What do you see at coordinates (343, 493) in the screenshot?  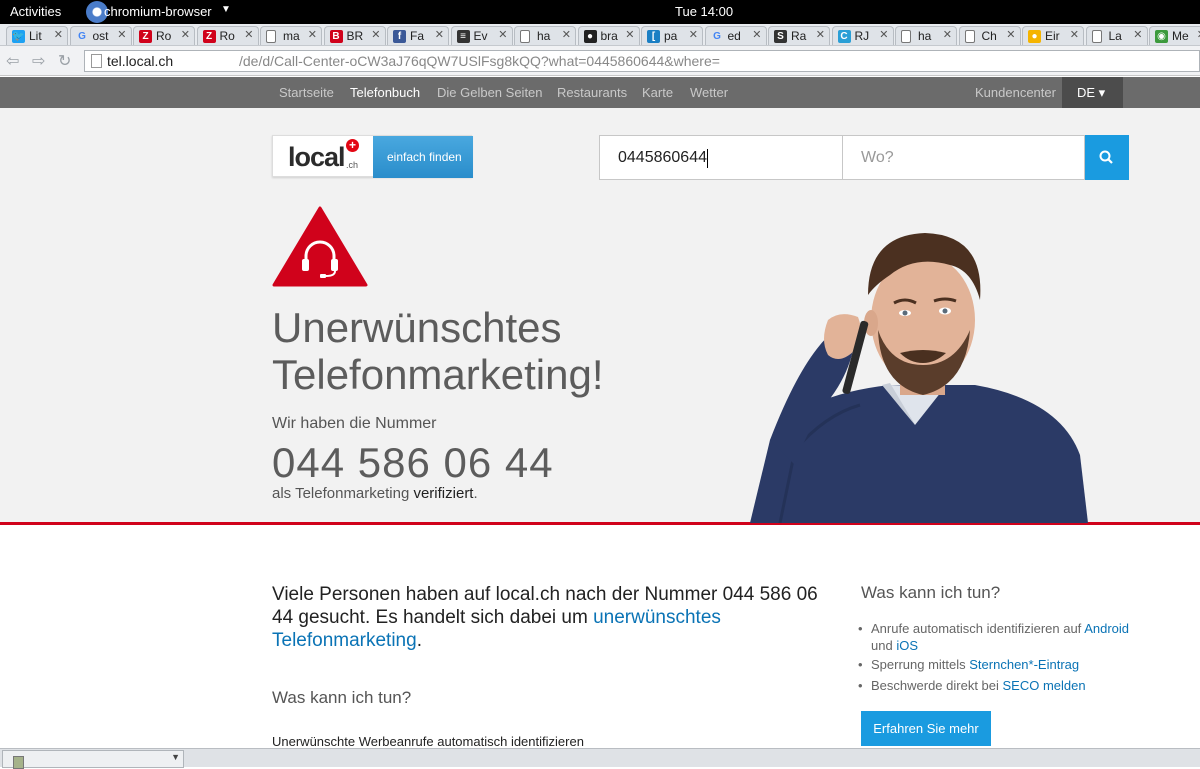 I see `verified-prefix: als Telefonmarketing` at bounding box center [343, 493].